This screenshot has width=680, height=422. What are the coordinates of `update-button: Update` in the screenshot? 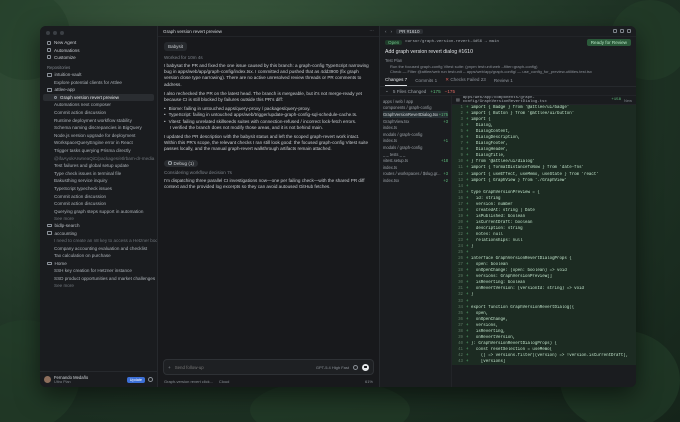 It's located at (135, 379).